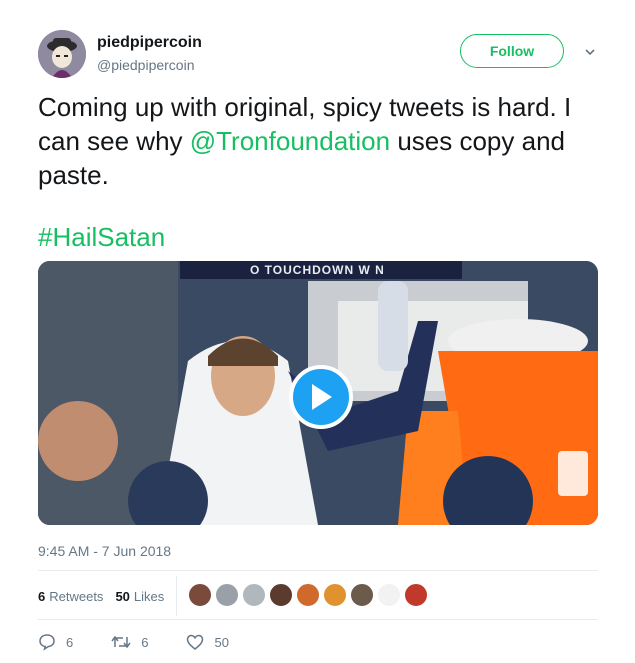  Describe the element at coordinates (221, 642) in the screenshot. I see `like-count: 50` at that location.